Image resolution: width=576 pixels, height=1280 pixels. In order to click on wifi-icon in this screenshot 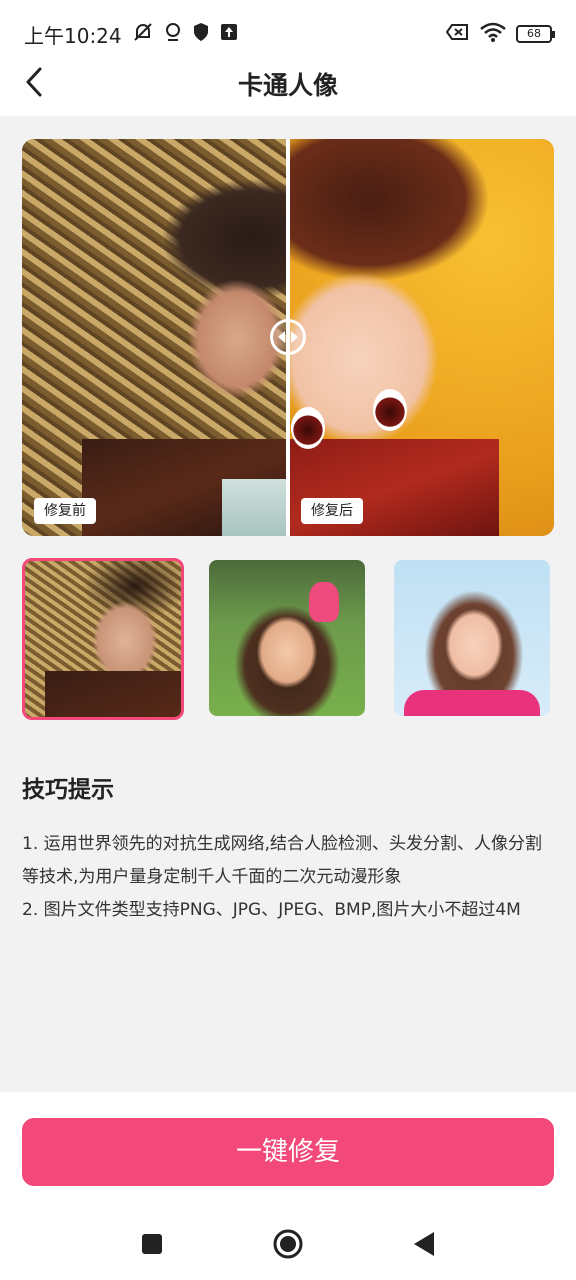, I will do `click(493, 34)`.